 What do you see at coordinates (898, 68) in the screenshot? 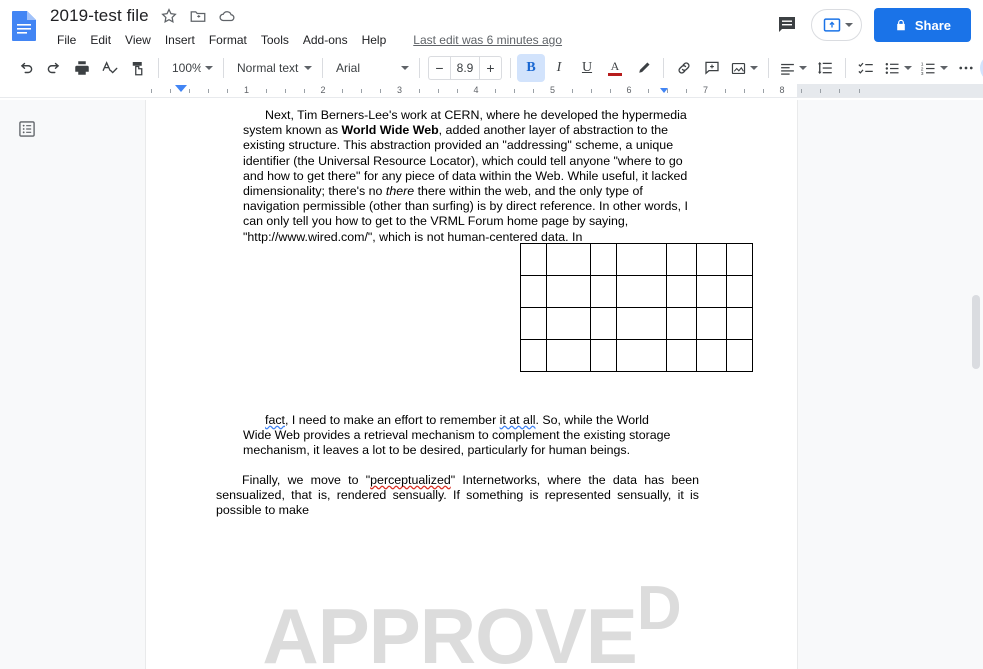
I see `bulleted-list-icon` at bounding box center [898, 68].